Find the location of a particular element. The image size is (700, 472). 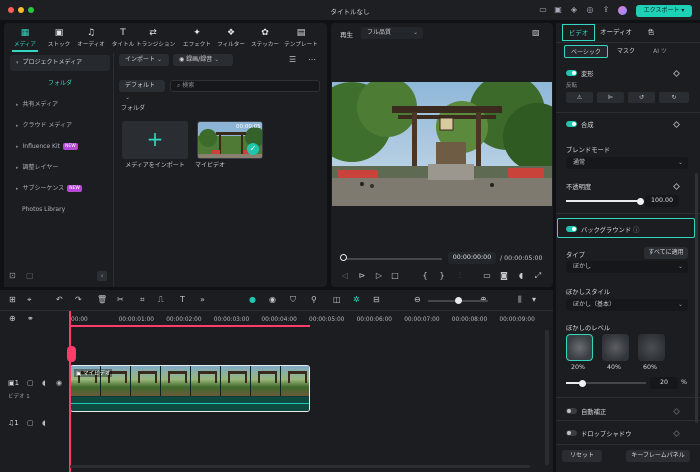

sidebar-project-media: ▾ プロジェクトメディア is located at coordinates (60, 63).